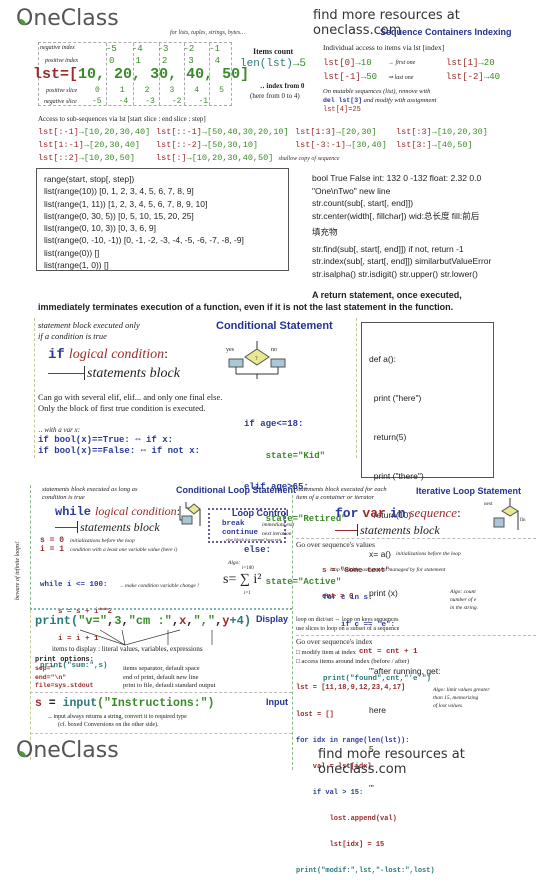 This screenshot has width=544, height=885. I want to click on loop-control-keywords: break continue, so click(240, 528).